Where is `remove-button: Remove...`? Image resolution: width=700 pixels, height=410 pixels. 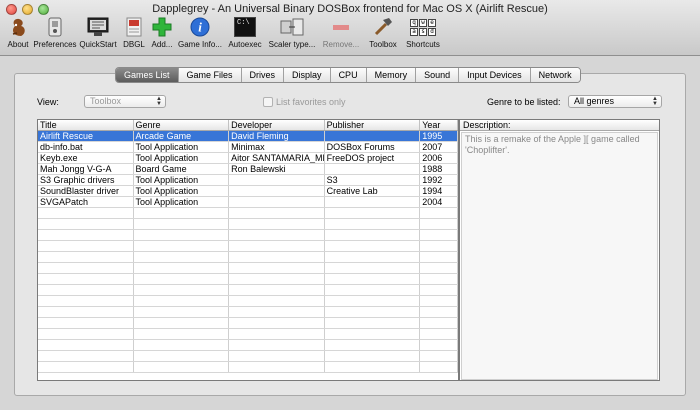 remove-button: Remove... is located at coordinates (341, 32).